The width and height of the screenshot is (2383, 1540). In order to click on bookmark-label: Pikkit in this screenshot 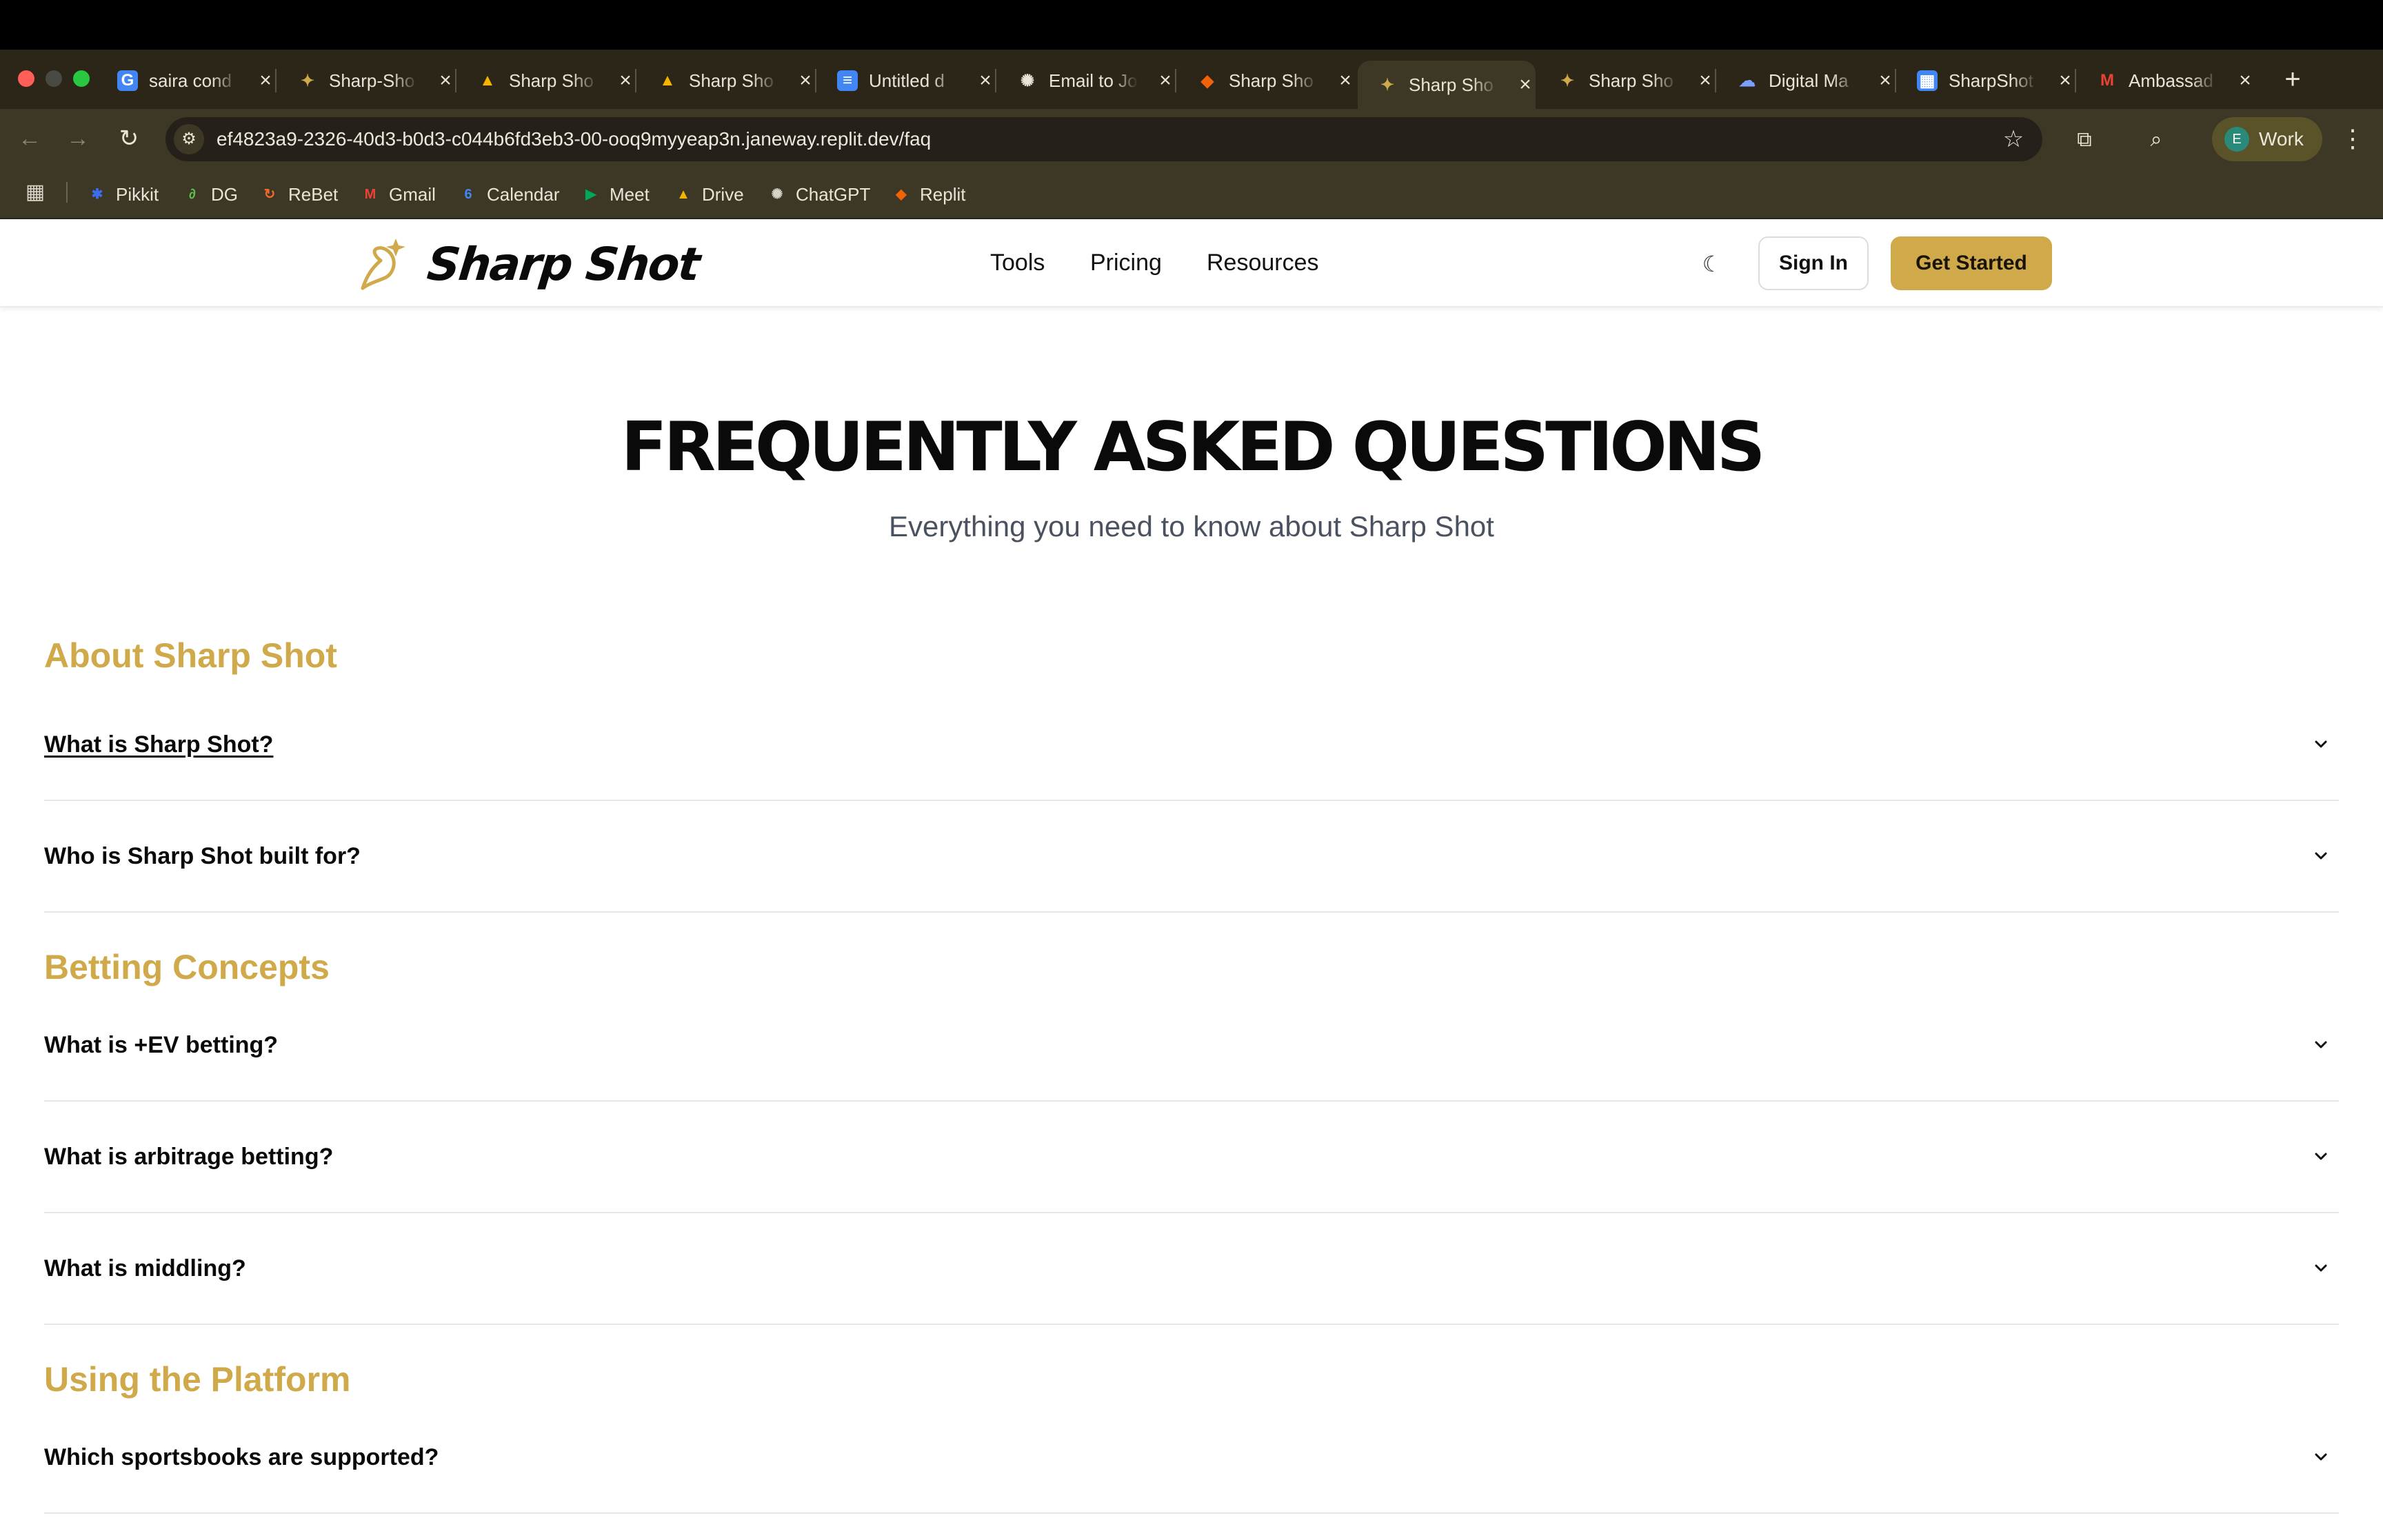, I will do `click(137, 194)`.